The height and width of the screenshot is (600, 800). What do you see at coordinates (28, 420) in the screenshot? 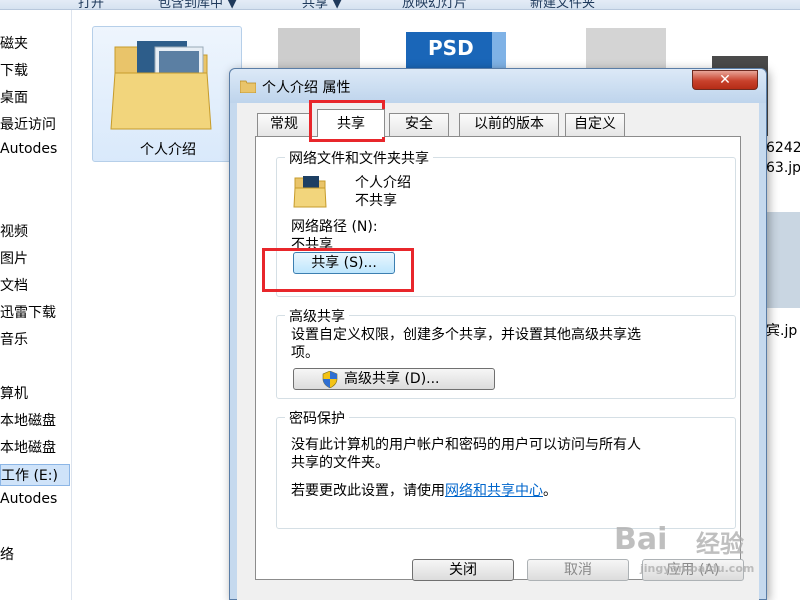
I see `nav-item-local-disk-c: 本地磁盘` at bounding box center [28, 420].